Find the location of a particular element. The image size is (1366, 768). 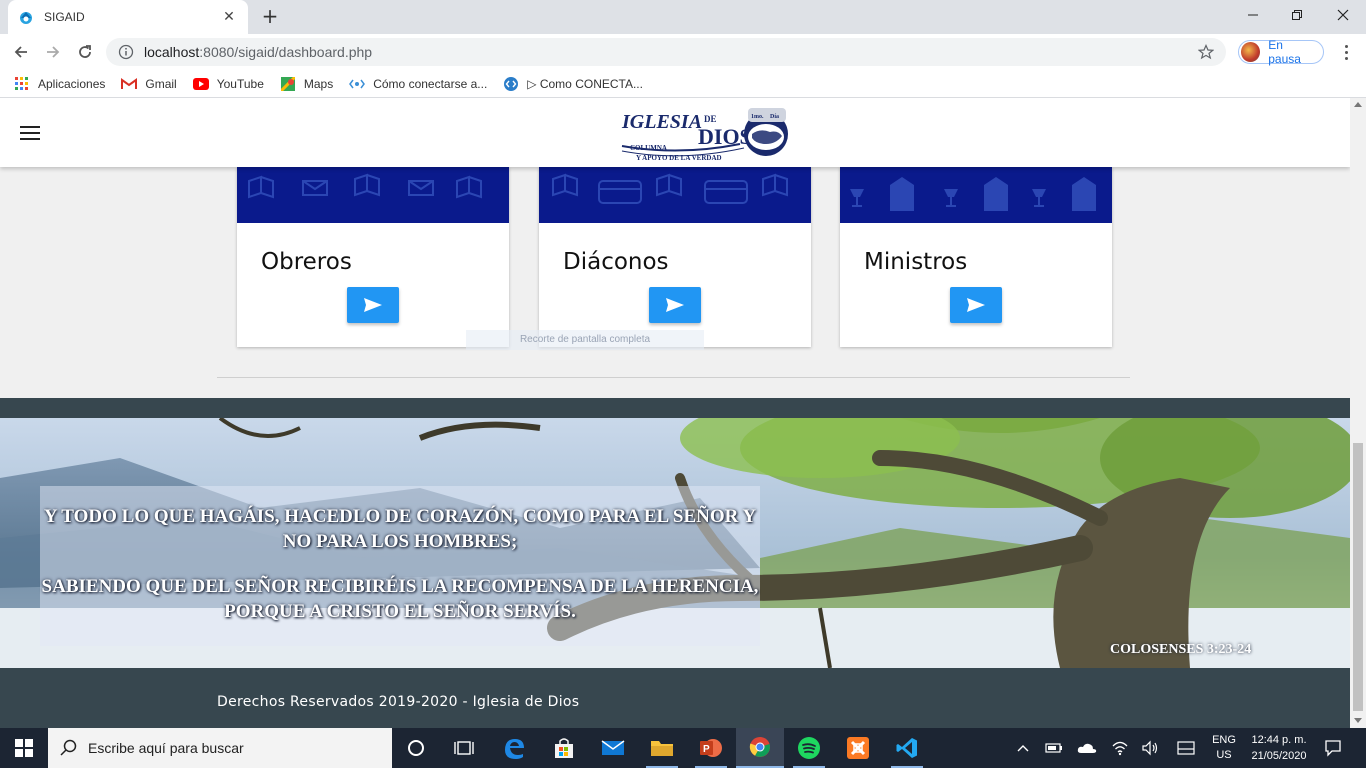

tray-input-indicator is located at coordinates (1186, 748).